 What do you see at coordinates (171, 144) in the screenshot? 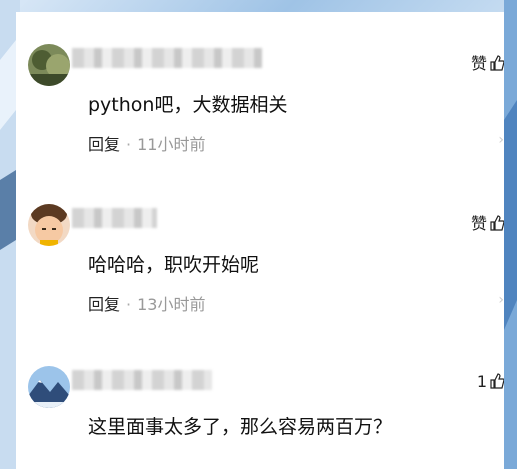
I see `comment-time: 11小时前` at bounding box center [171, 144].